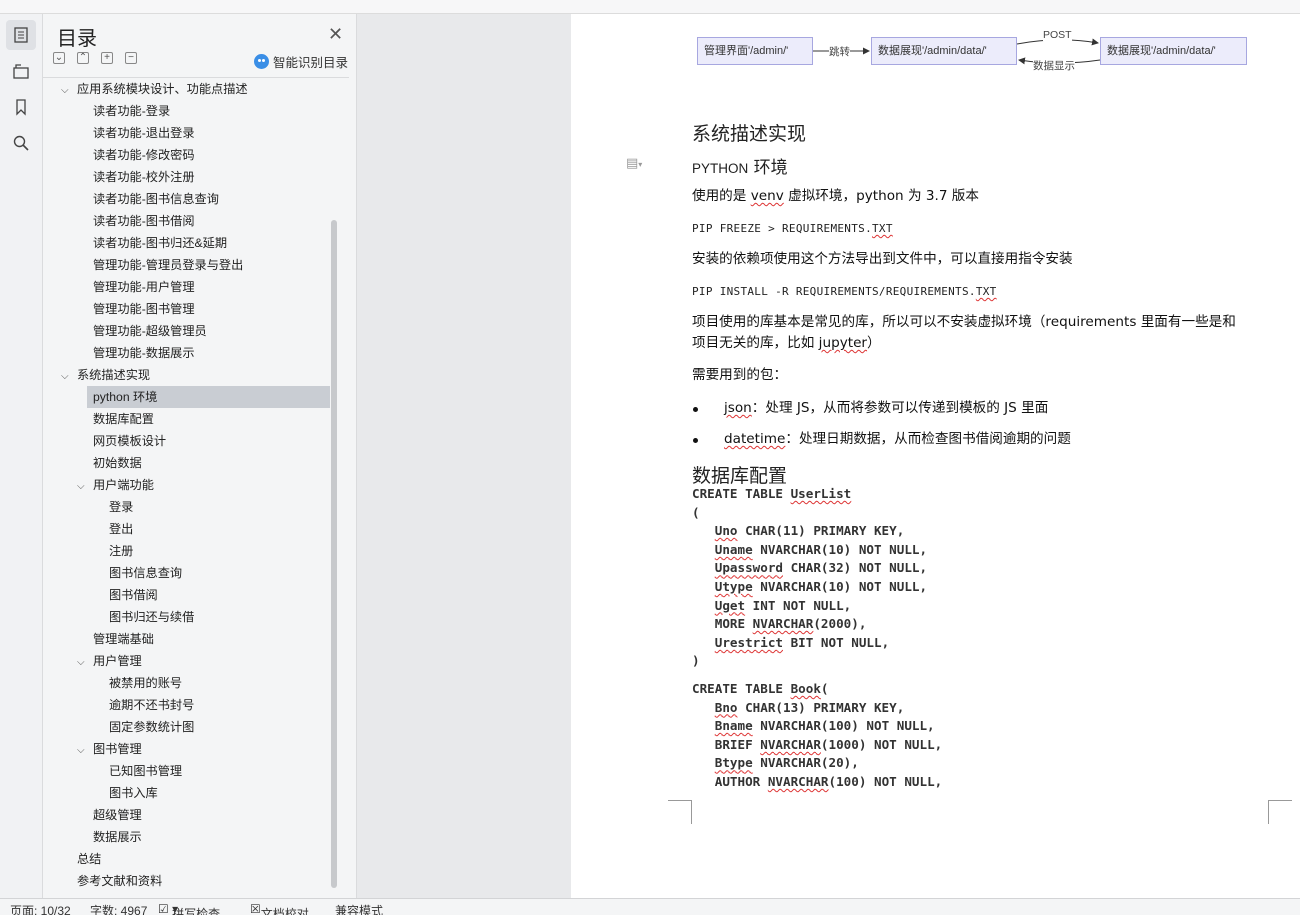 The width and height of the screenshot is (1300, 915). Describe the element at coordinates (107, 58) in the screenshot. I see `add-heading-icon: +` at that location.